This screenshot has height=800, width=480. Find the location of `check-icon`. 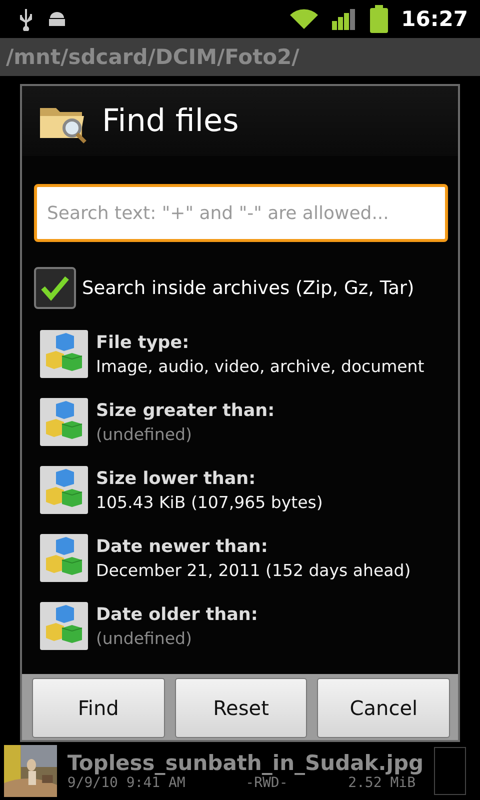

check-icon is located at coordinates (55, 288).